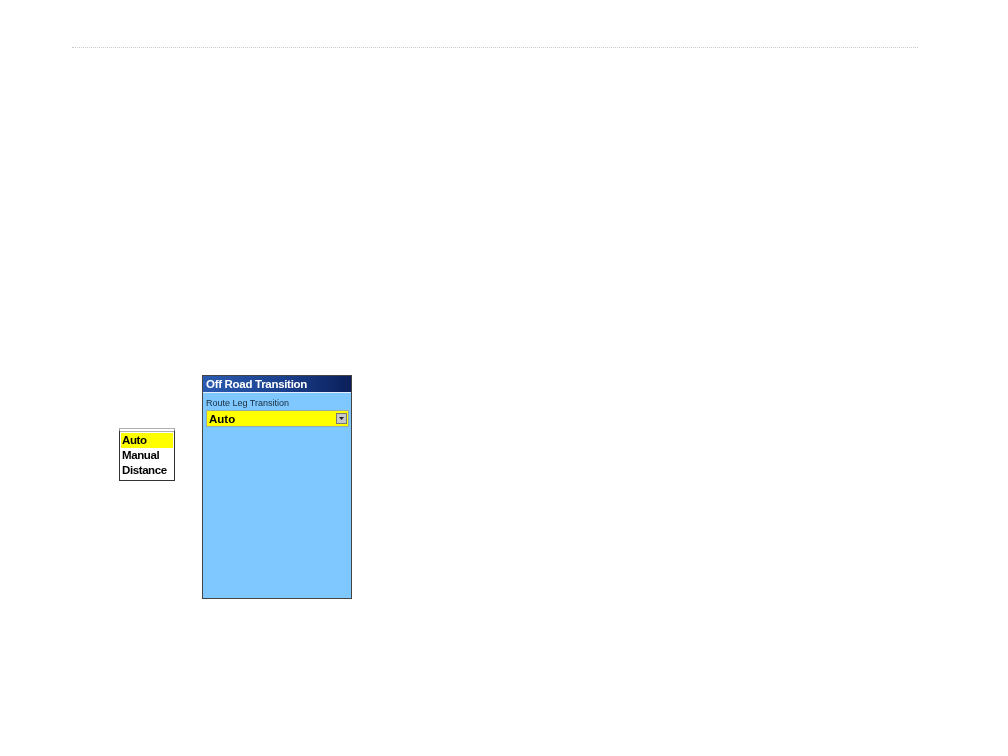 This screenshot has height=756, width=1008. Describe the element at coordinates (256, 384) in the screenshot. I see `screen-title: Off Road Transition` at that location.